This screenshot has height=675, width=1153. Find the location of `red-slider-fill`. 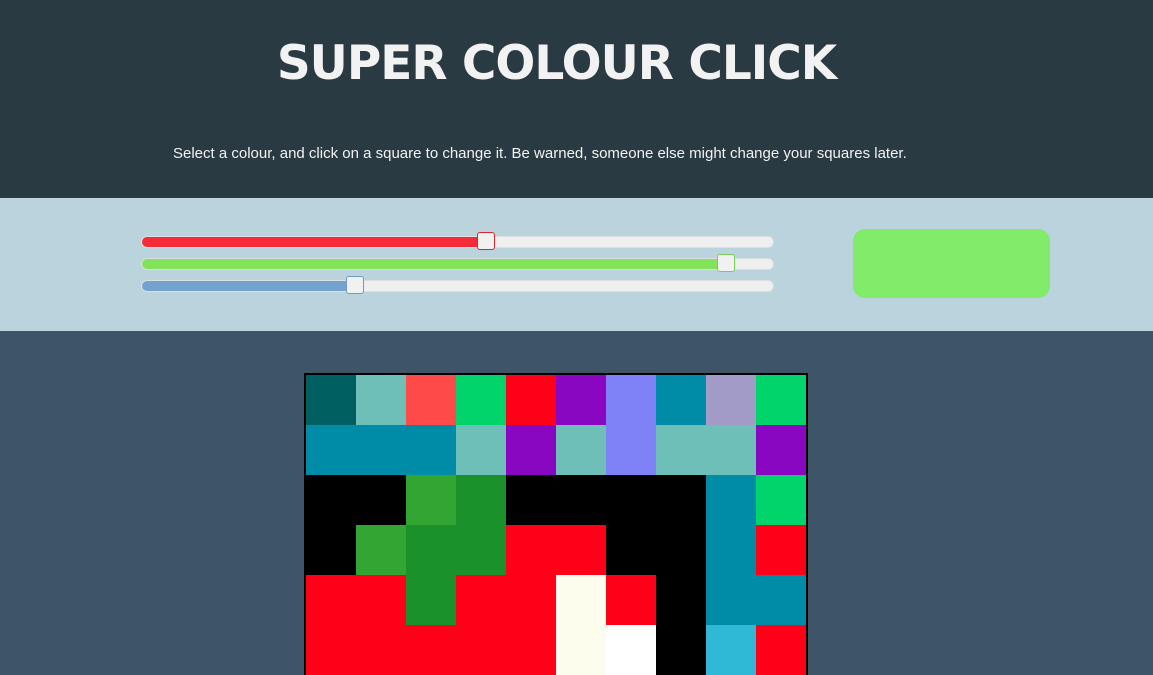

red-slider-fill is located at coordinates (314, 242).